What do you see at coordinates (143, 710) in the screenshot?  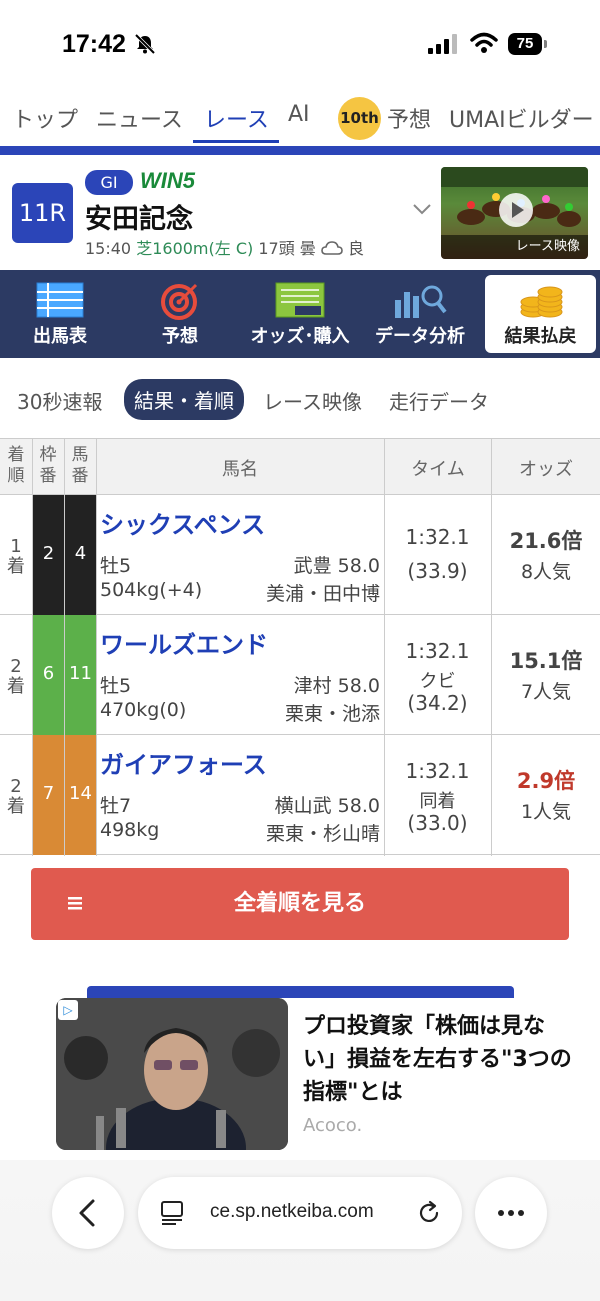 I see `horse-weight: 470kg(0)` at bounding box center [143, 710].